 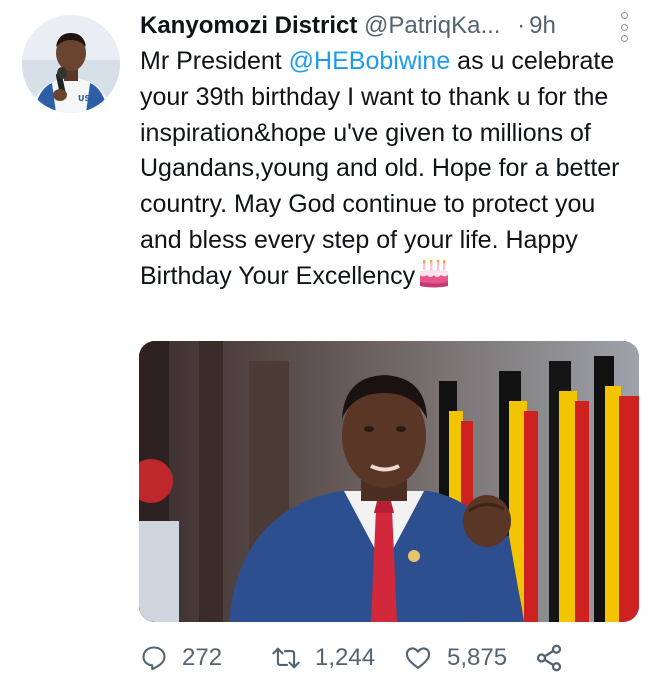 What do you see at coordinates (202, 657) in the screenshot?
I see `reply-count: 272` at bounding box center [202, 657].